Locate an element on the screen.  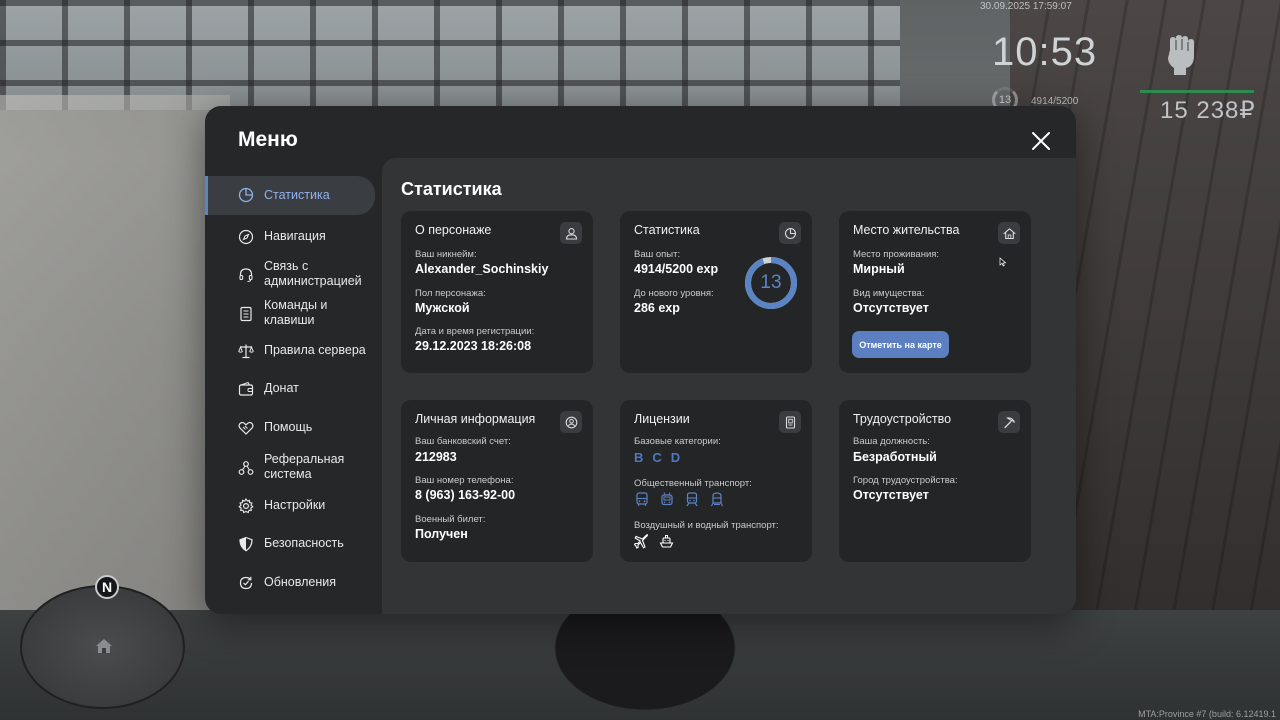
sidebar-item-label: Помощь is located at coordinates (288, 427).